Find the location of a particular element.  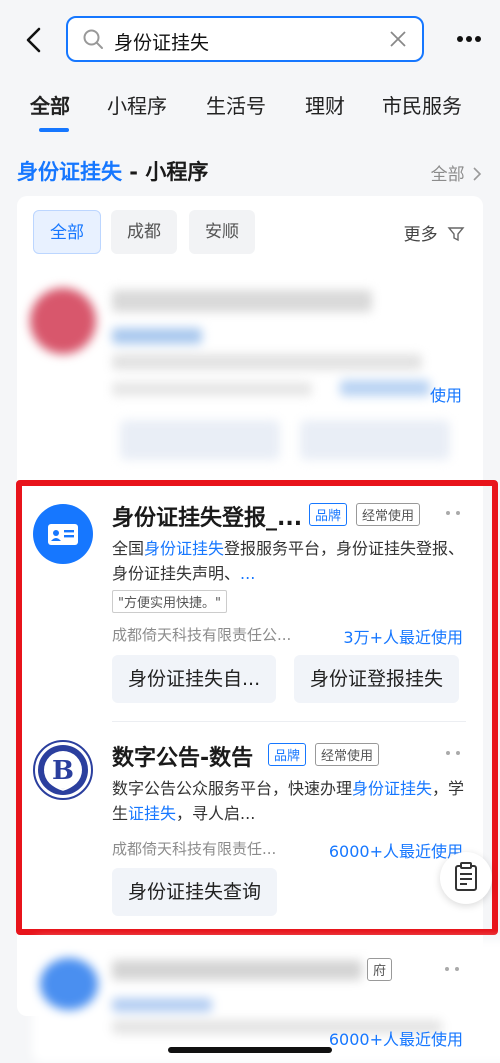

floating-notes-button is located at coordinates (466, 878).